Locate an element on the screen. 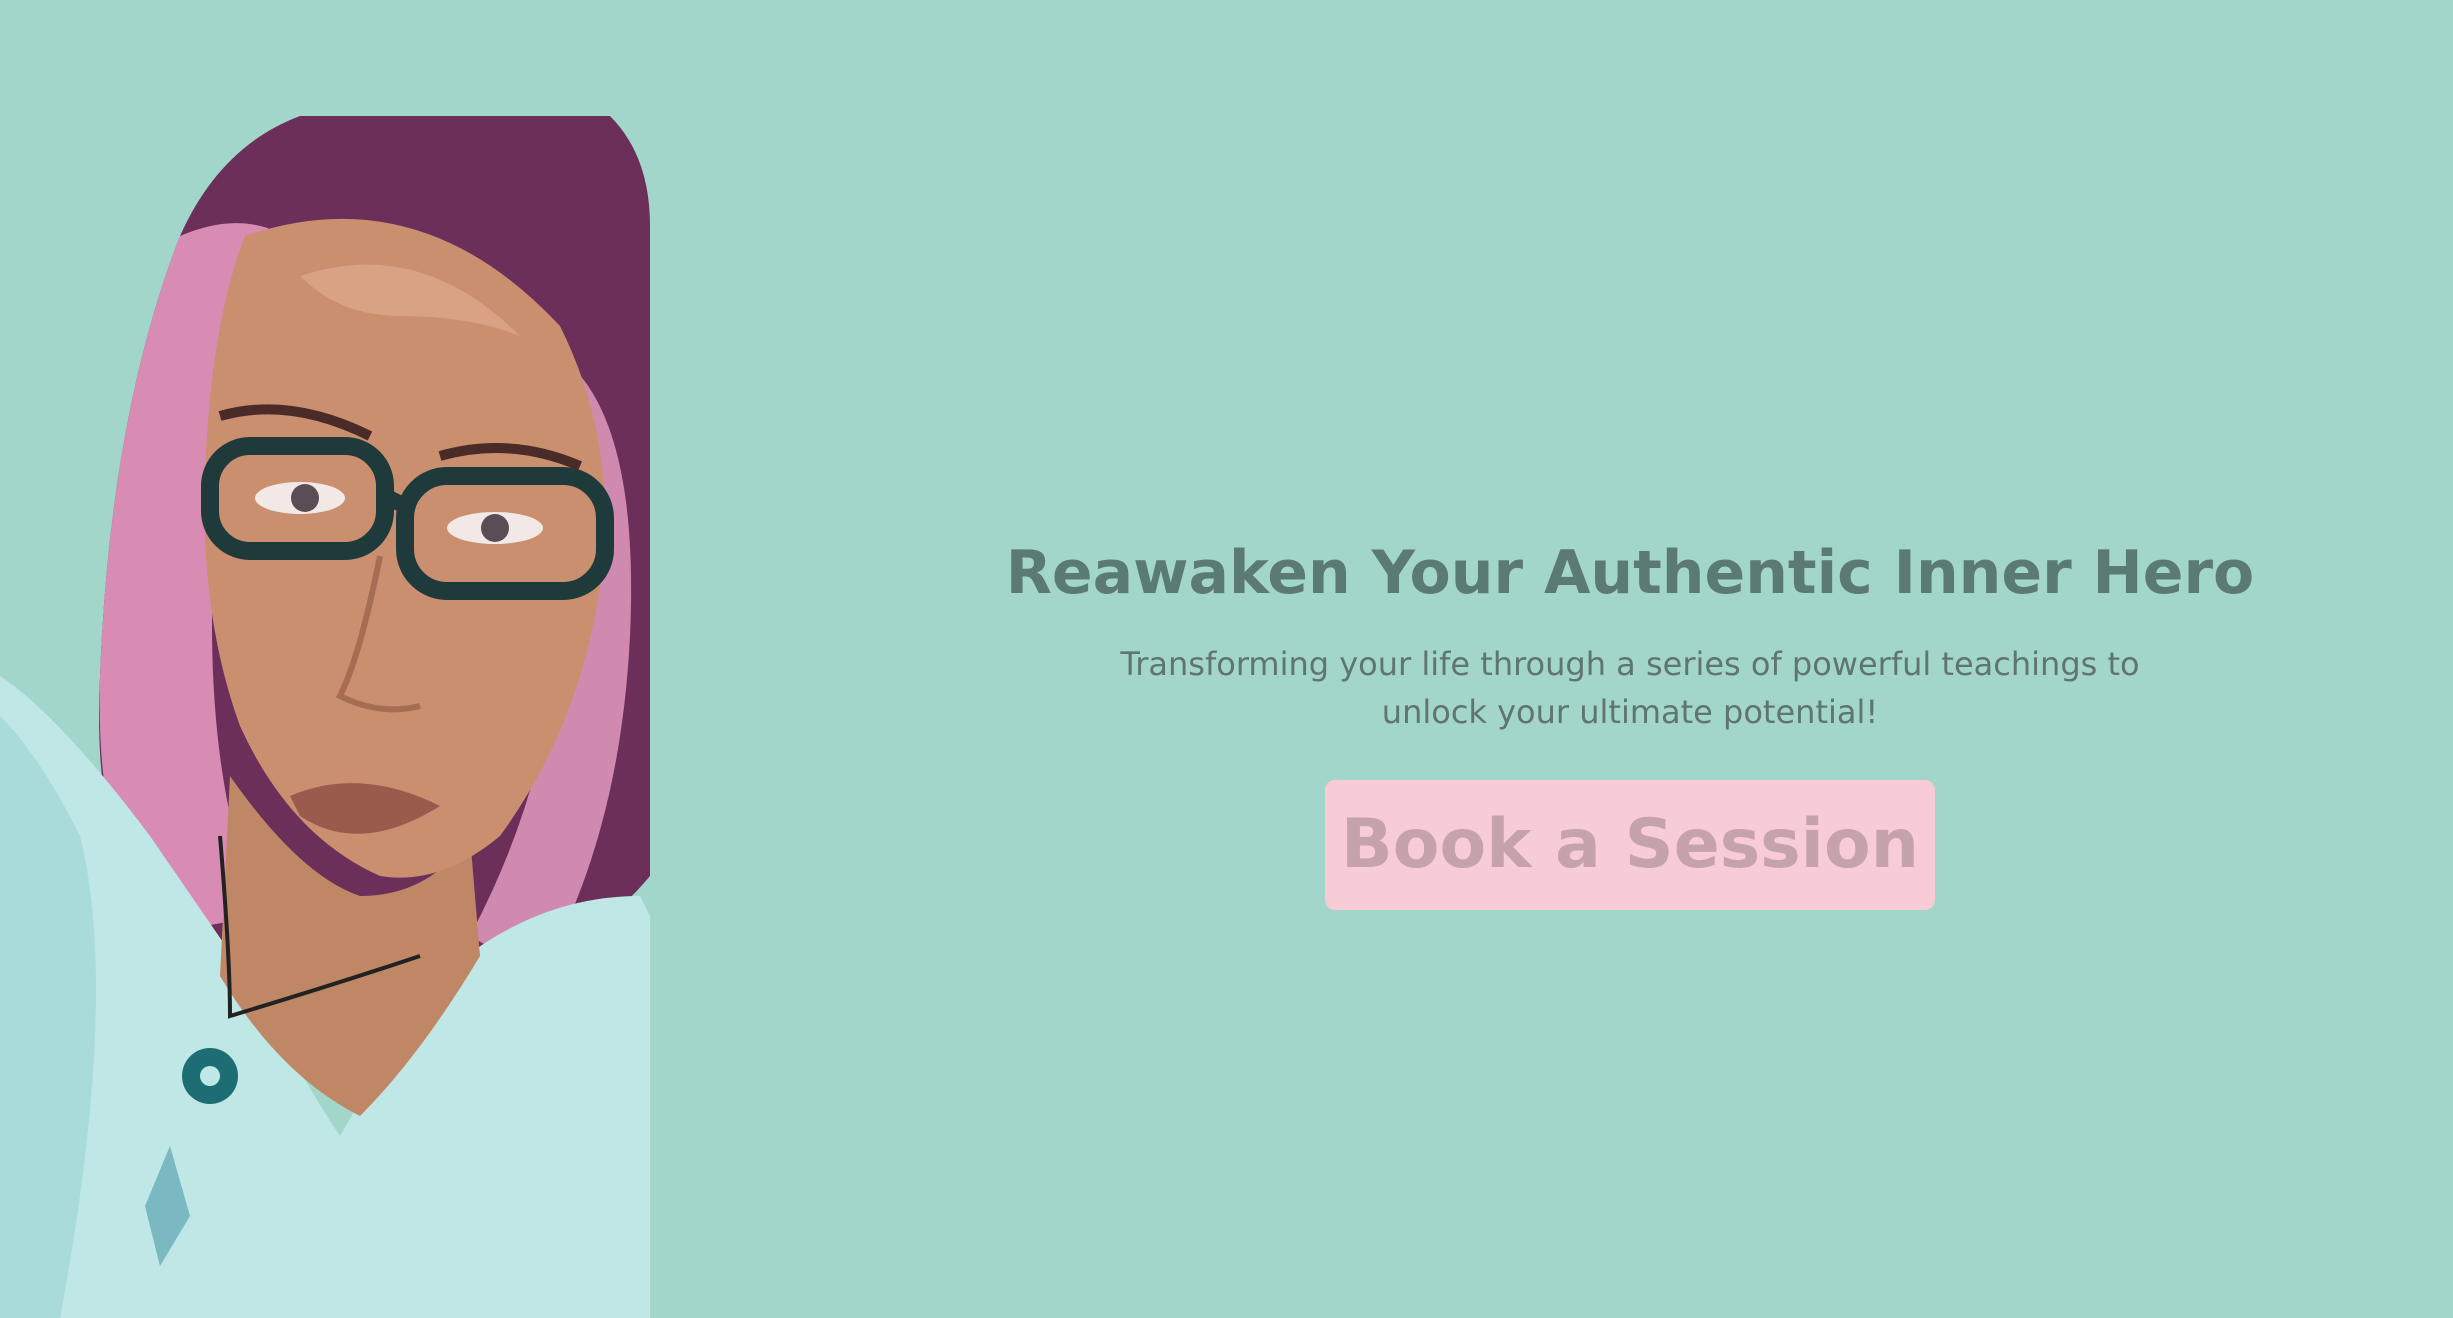 Image resolution: width=2453 pixels, height=1318 pixels. hero-title: Reawaken Your Authentic Inner Hero is located at coordinates (1630, 573).